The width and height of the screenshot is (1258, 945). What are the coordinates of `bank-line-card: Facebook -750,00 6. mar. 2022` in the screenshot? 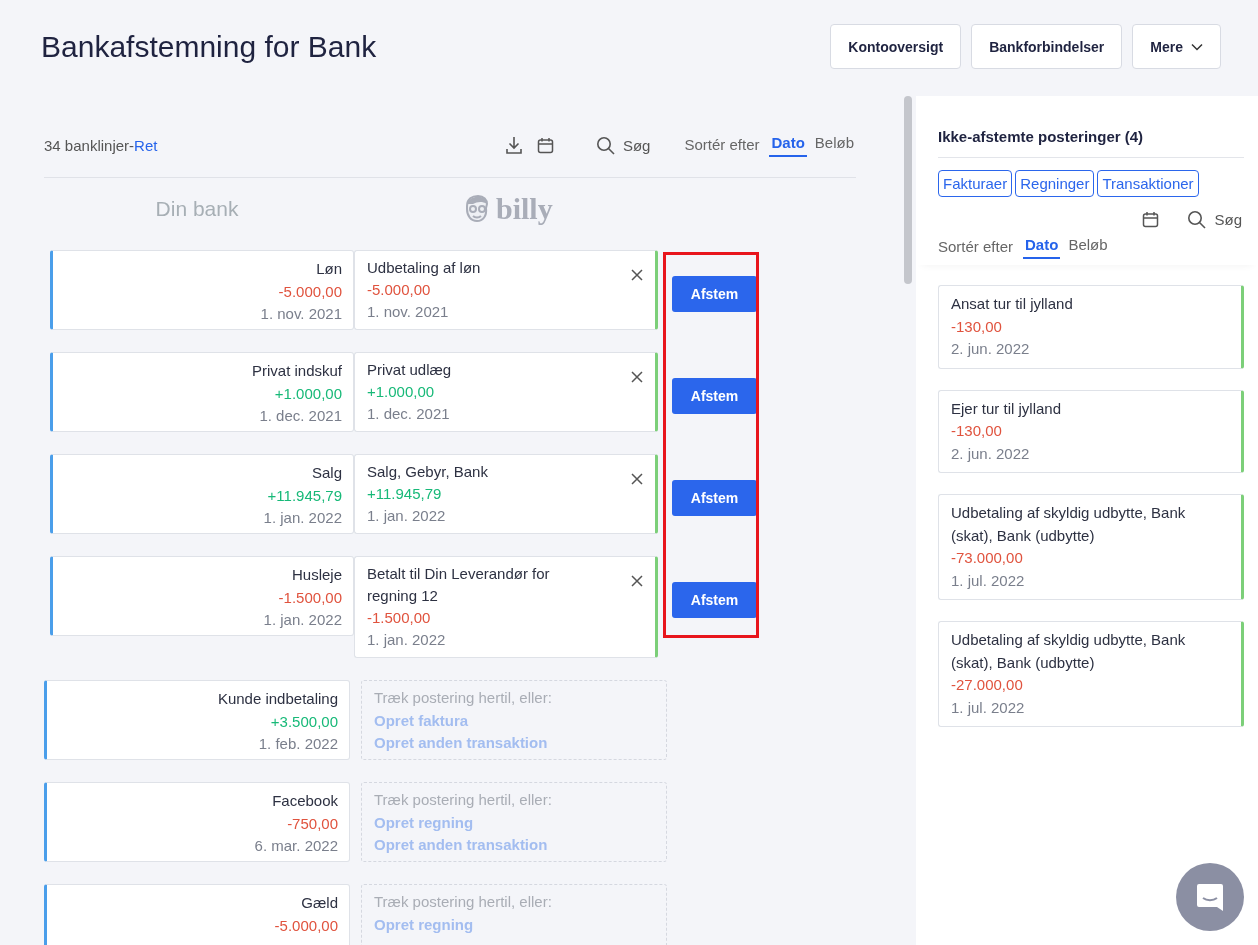 It's located at (197, 822).